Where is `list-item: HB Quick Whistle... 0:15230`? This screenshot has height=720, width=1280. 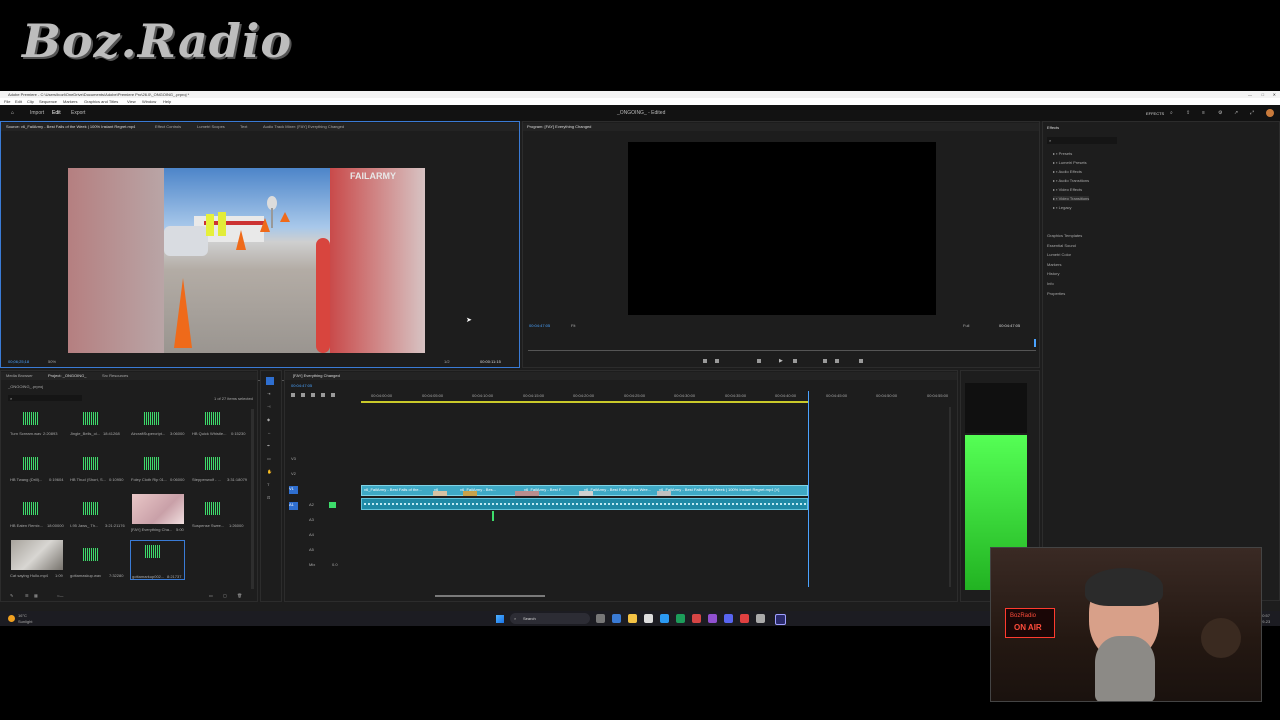
list-item: HB Quick Whistle... 0:15230 is located at coordinates (218, 426).